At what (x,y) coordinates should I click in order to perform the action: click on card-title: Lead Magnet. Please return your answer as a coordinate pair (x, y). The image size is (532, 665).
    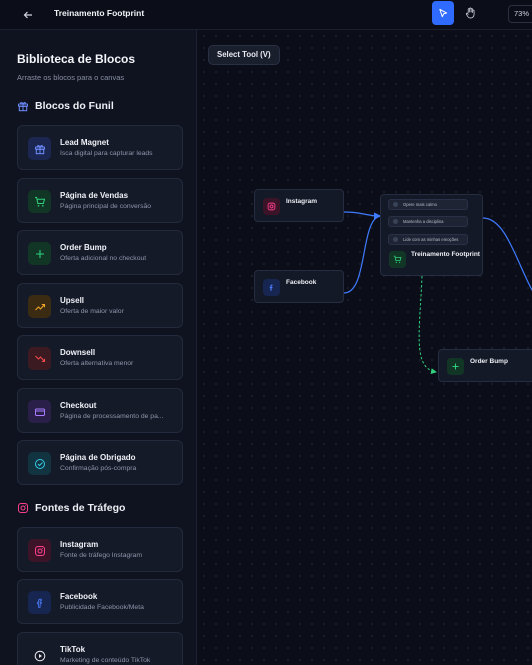
    Looking at the image, I should click on (84, 142).